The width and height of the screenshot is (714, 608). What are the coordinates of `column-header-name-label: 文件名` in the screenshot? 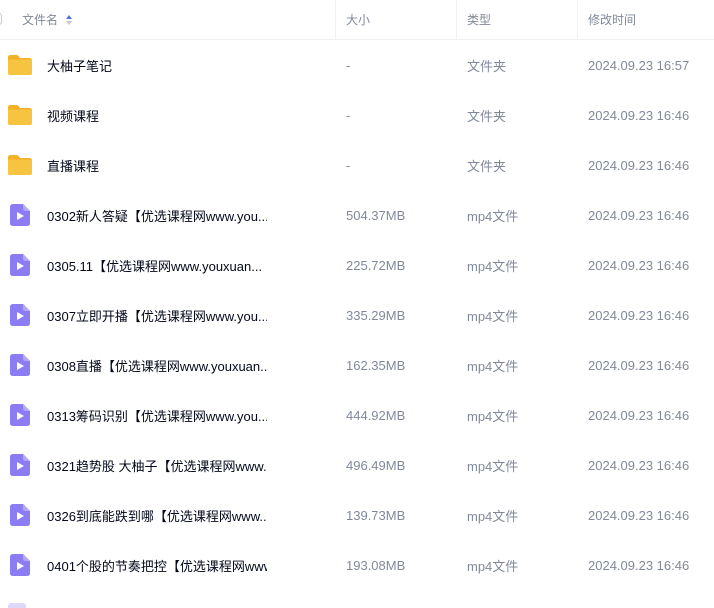 It's located at (40, 20).